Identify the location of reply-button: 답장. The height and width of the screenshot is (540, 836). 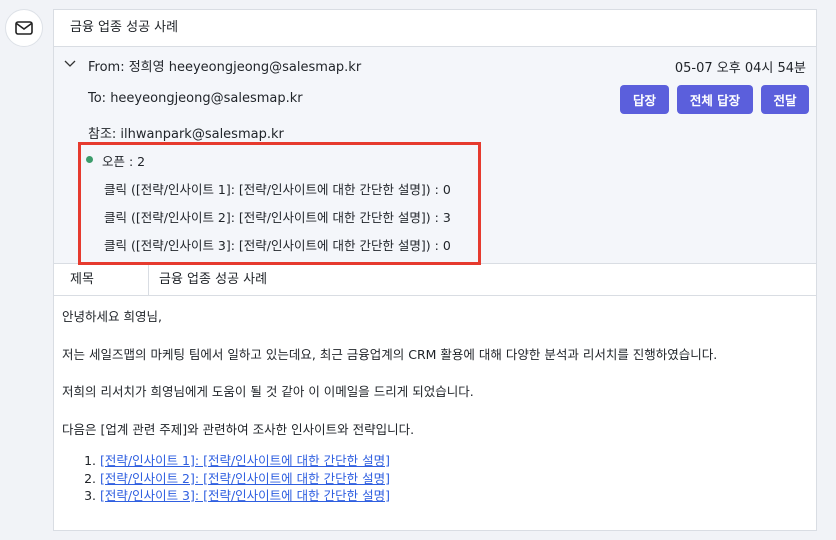
(644, 99).